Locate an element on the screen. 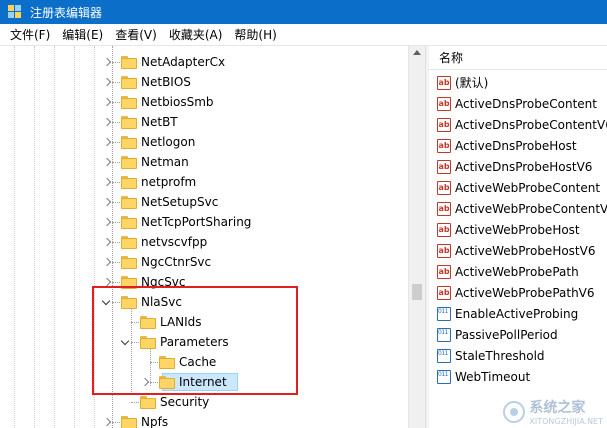 The width and height of the screenshot is (607, 428). value-row: ab (默认) is located at coordinates (462, 82).